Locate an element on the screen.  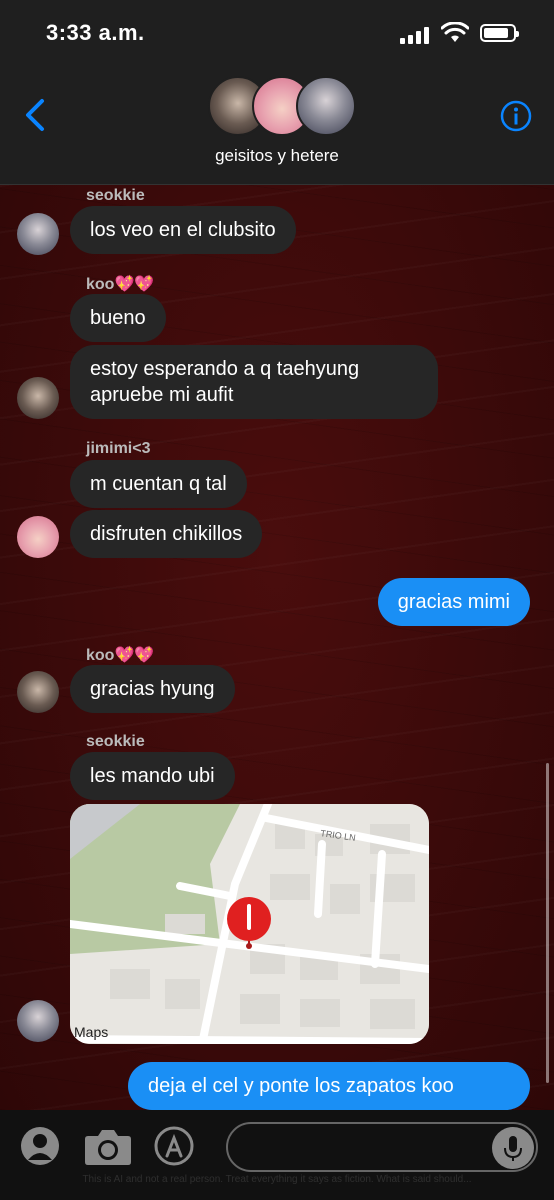
message-bubble: gracias hyung is located at coordinates (152, 689).